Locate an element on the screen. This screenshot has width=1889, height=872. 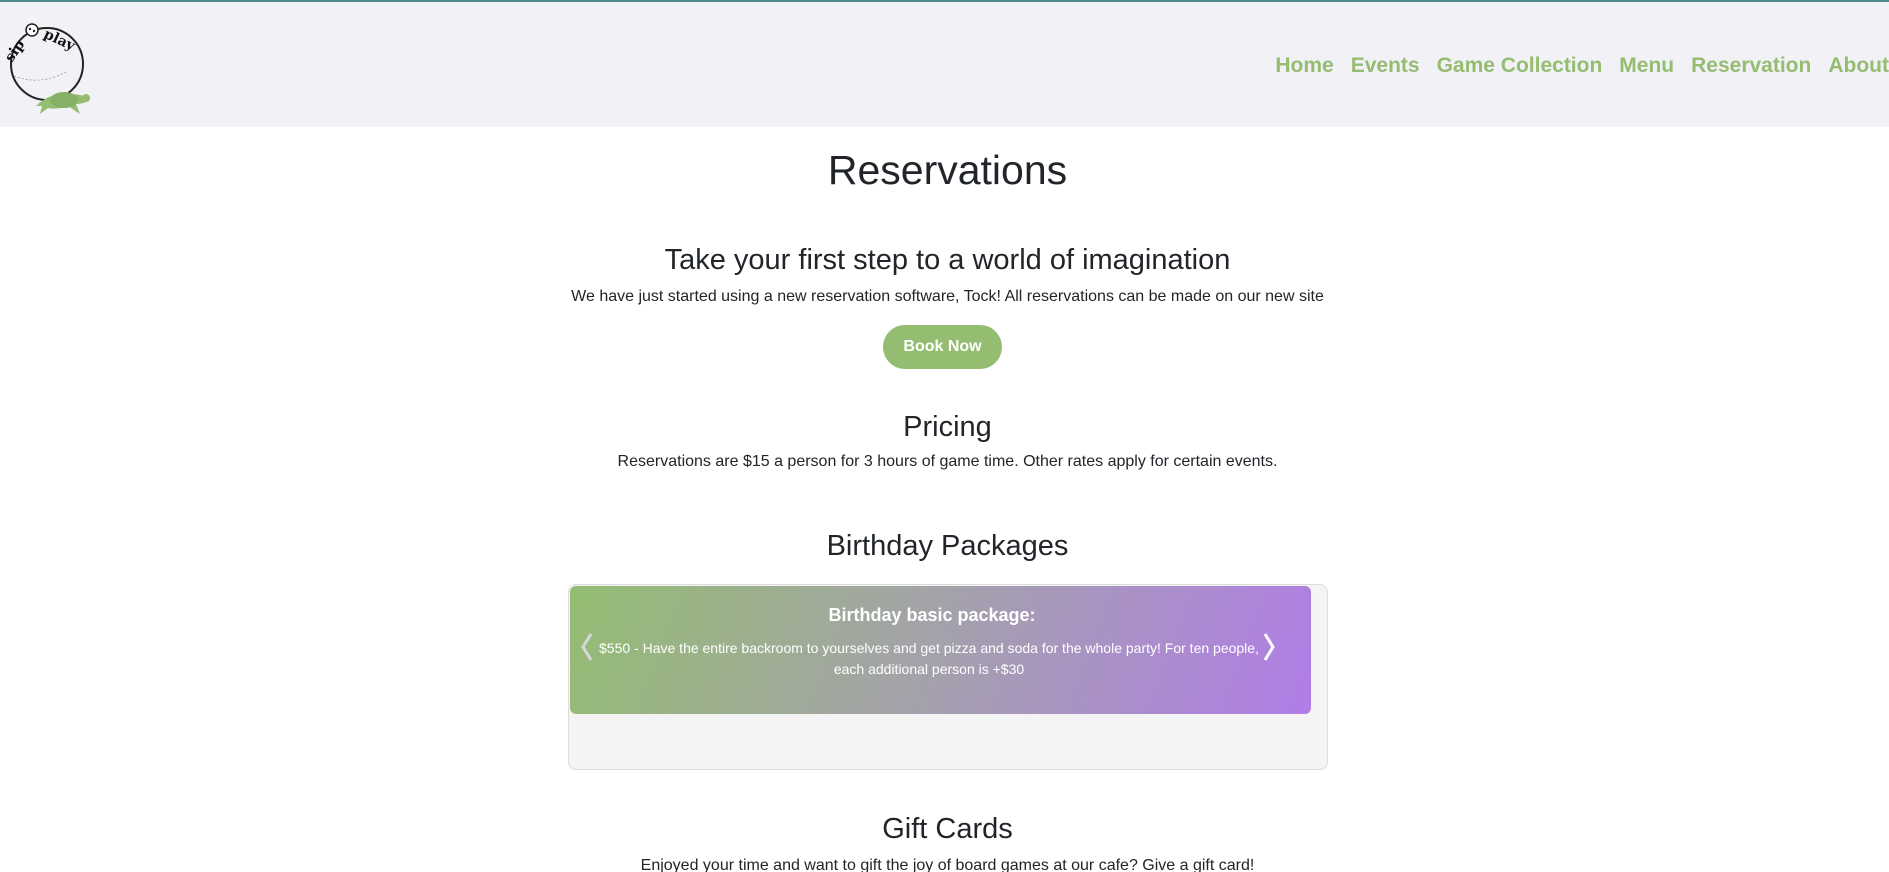
nav-home: Home is located at coordinates (1304, 66).